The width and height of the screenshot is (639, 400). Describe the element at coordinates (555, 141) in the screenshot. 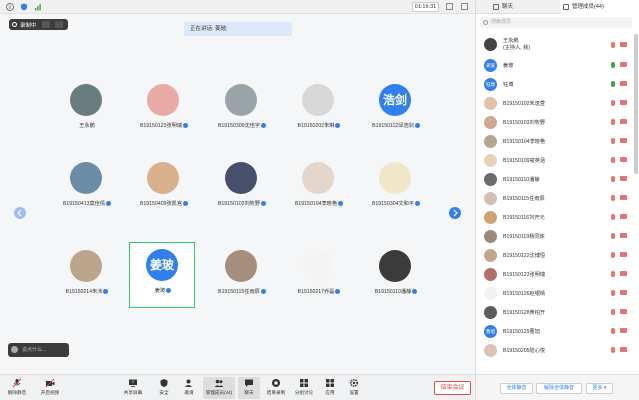

I see `member-row: B19150104李晓艳` at that location.